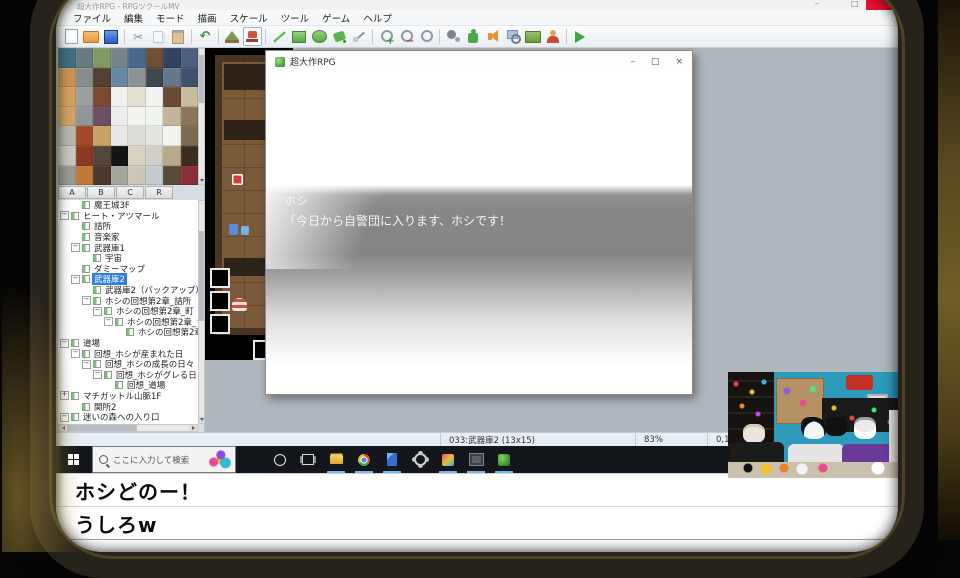 The width and height of the screenshot is (960, 578). What do you see at coordinates (359, 36) in the screenshot?
I see `shadow-tool-icon` at bounding box center [359, 36].